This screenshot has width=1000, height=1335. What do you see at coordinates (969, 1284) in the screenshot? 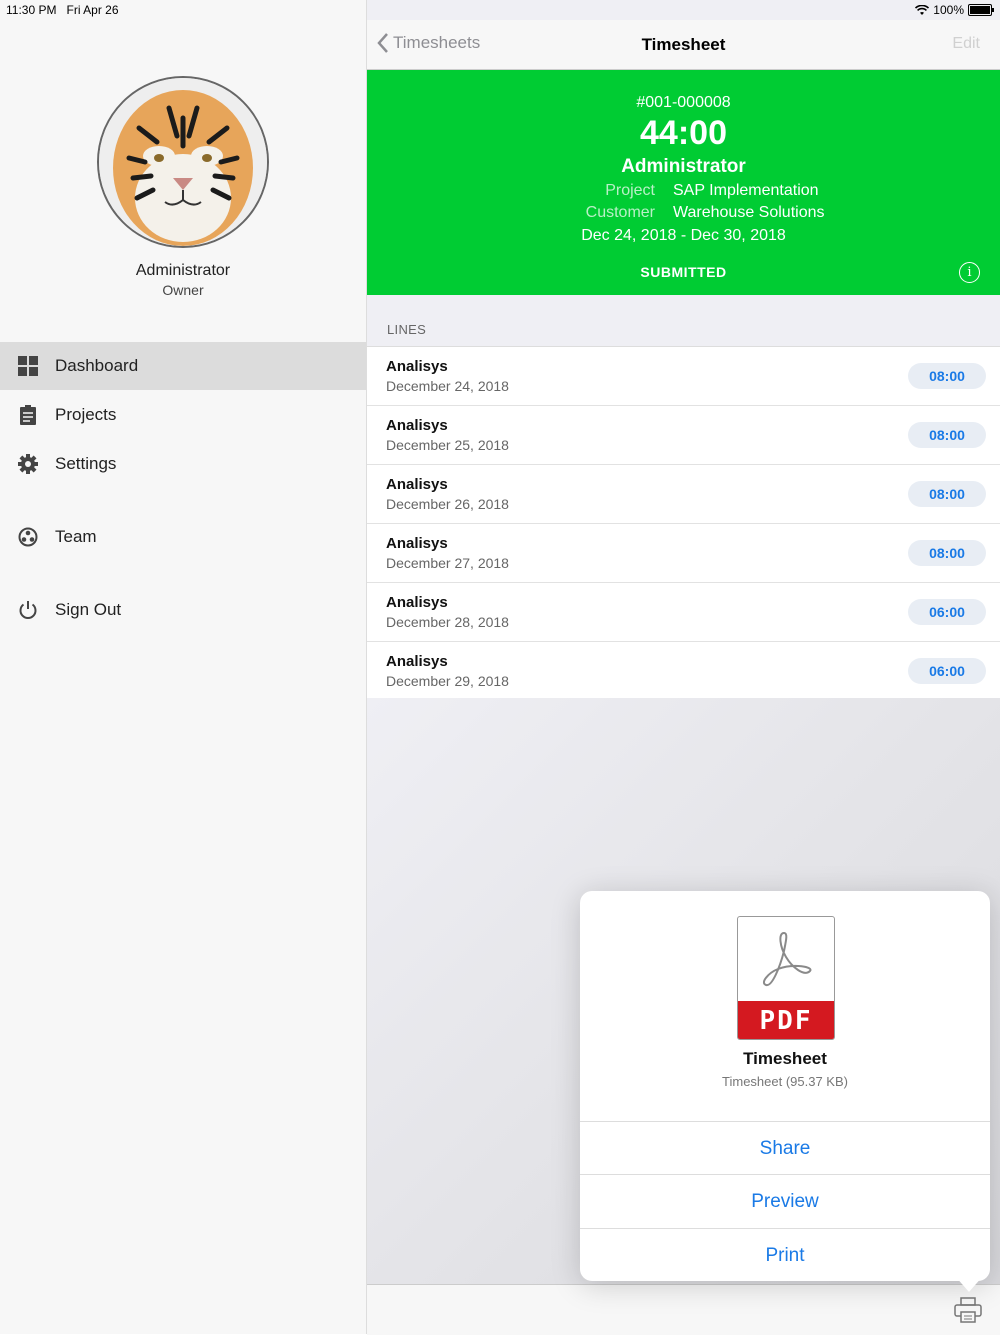
I see `popover-arrow` at bounding box center [969, 1284].